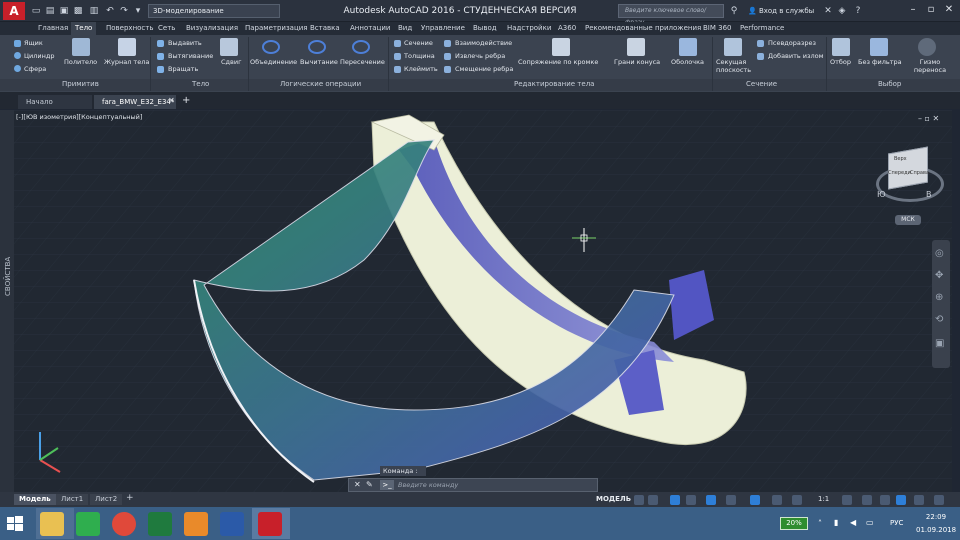  I want to click on annotation-scale: 1:1, so click(823, 499).